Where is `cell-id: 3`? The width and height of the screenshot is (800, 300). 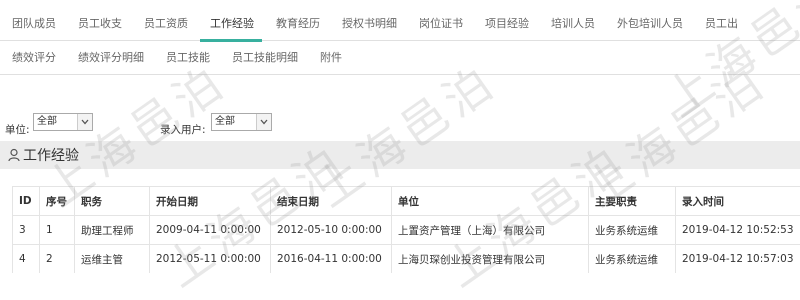
cell-id: 3 is located at coordinates (26, 230).